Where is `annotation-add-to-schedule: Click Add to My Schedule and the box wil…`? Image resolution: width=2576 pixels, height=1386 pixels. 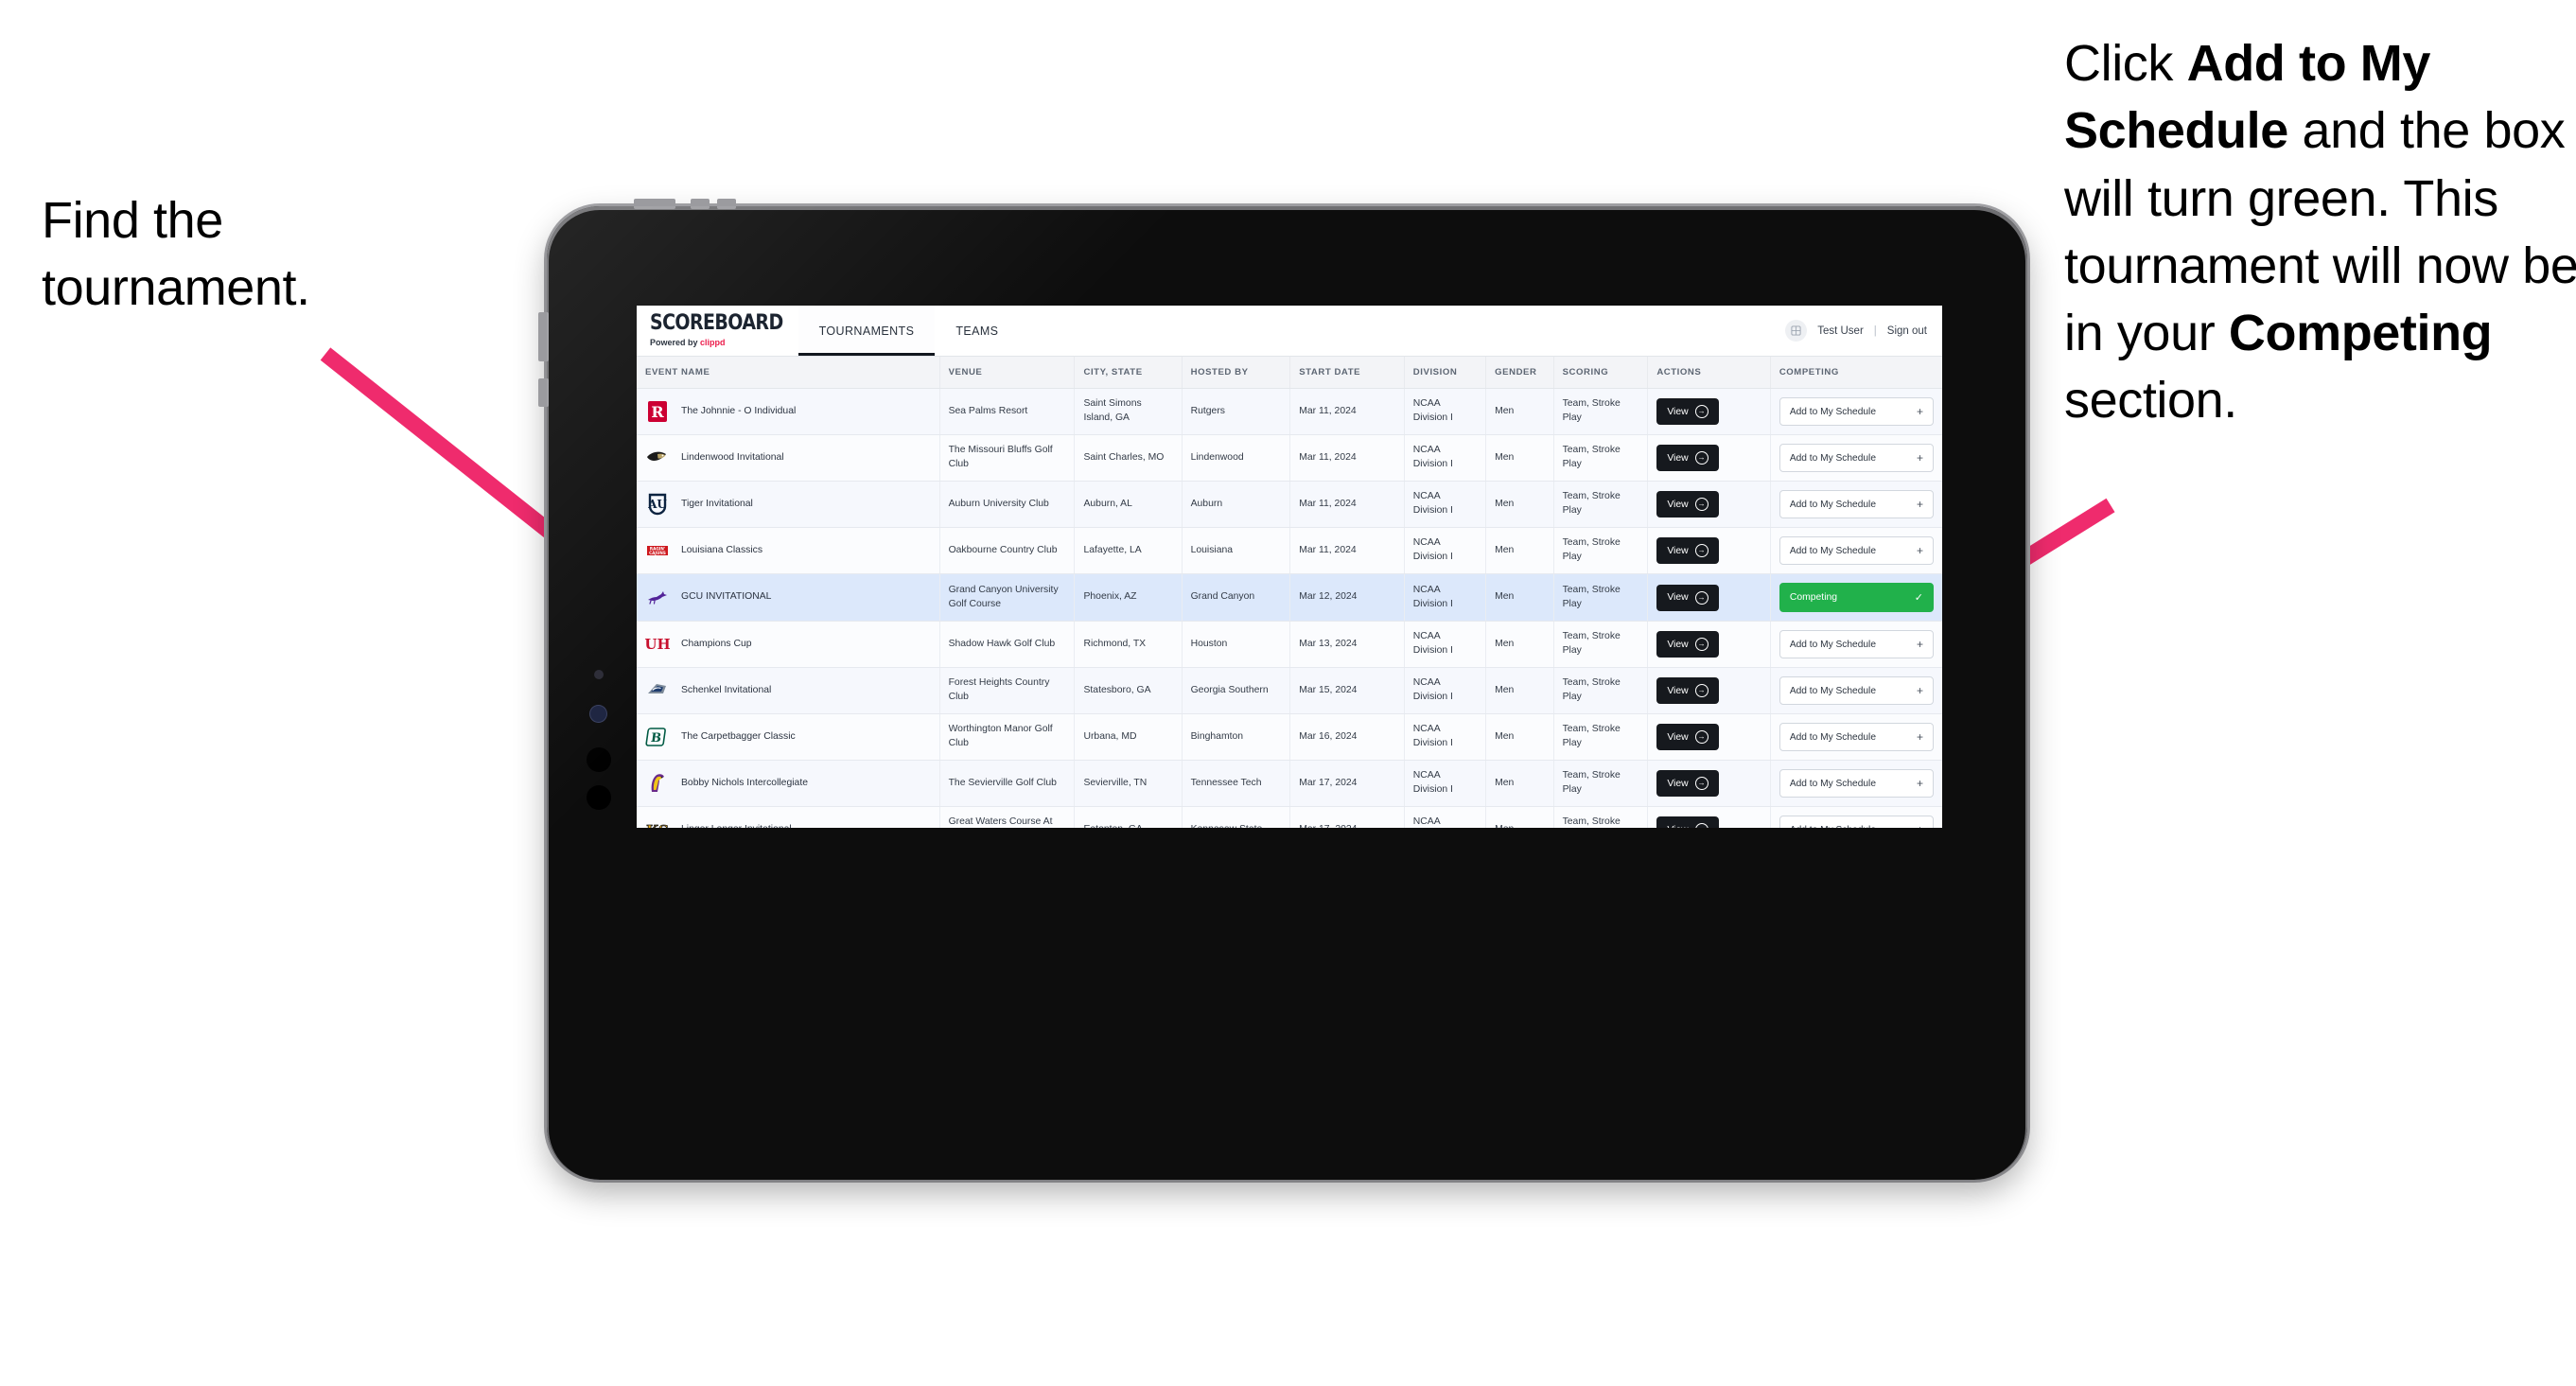 annotation-add-to-schedule: Click Add to My Schedule and the box wil… is located at coordinates (2320, 232).